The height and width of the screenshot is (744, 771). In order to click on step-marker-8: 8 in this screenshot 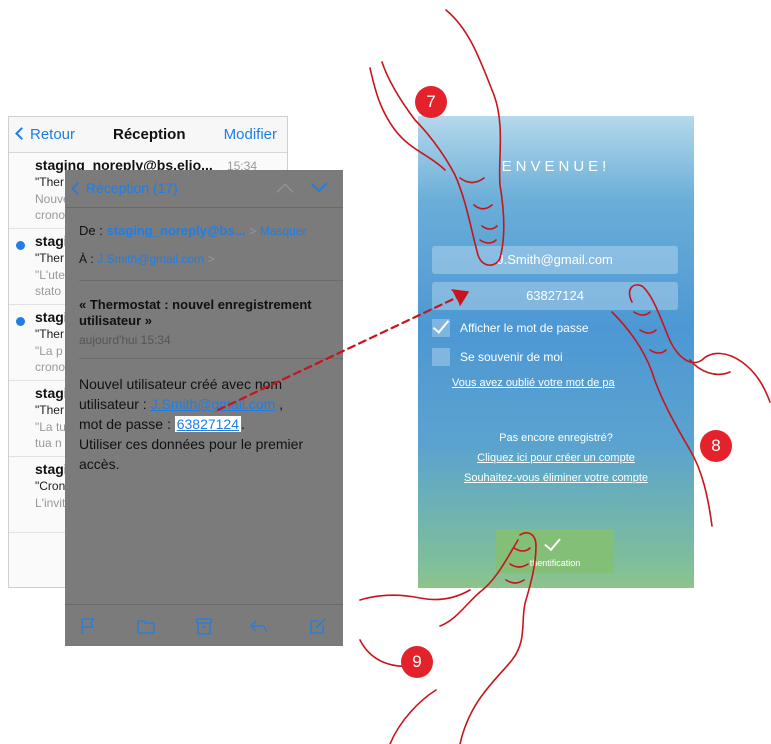, I will do `click(716, 446)`.